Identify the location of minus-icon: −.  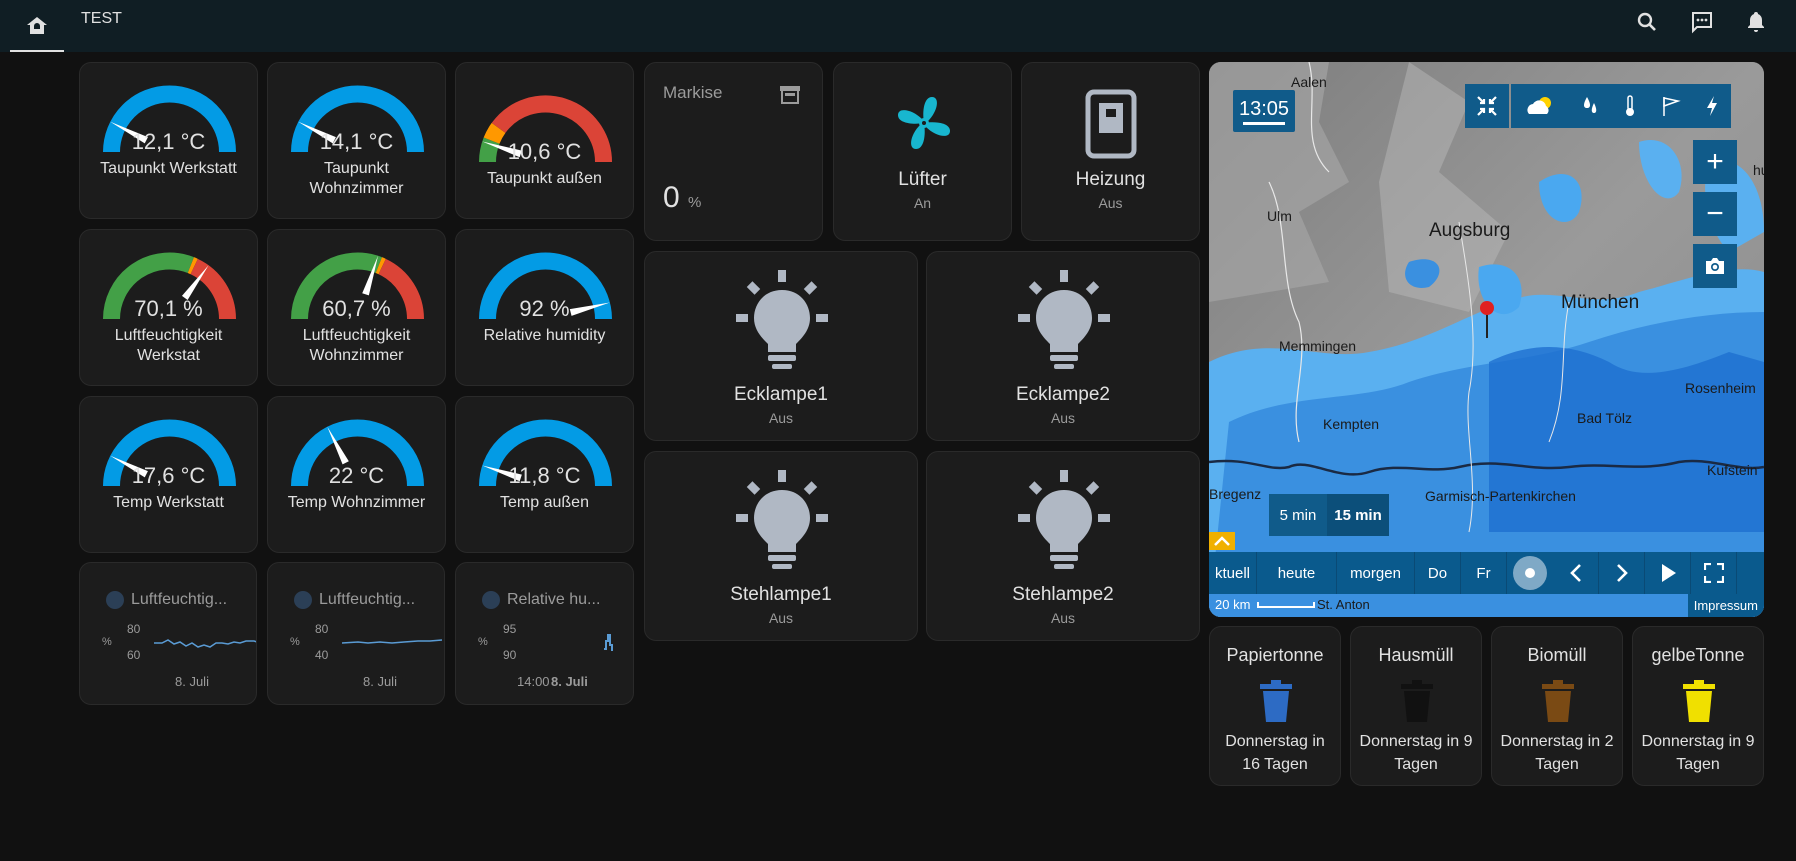
(1715, 213).